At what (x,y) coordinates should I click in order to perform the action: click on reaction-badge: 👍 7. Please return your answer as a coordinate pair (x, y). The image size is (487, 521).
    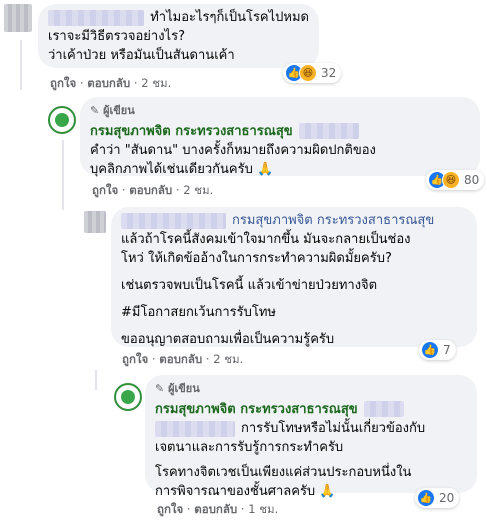
    Looking at the image, I should click on (437, 350).